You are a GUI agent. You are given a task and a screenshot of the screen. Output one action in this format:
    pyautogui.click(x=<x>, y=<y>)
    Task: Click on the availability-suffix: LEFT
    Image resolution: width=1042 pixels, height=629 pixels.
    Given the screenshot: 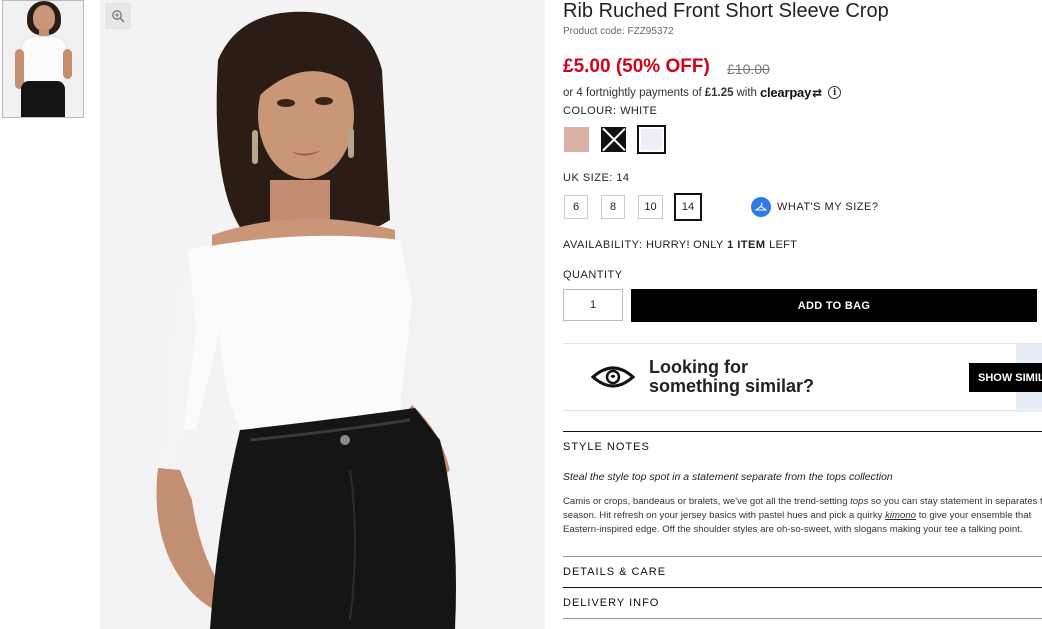 What is the action you would take?
    pyautogui.click(x=783, y=245)
    